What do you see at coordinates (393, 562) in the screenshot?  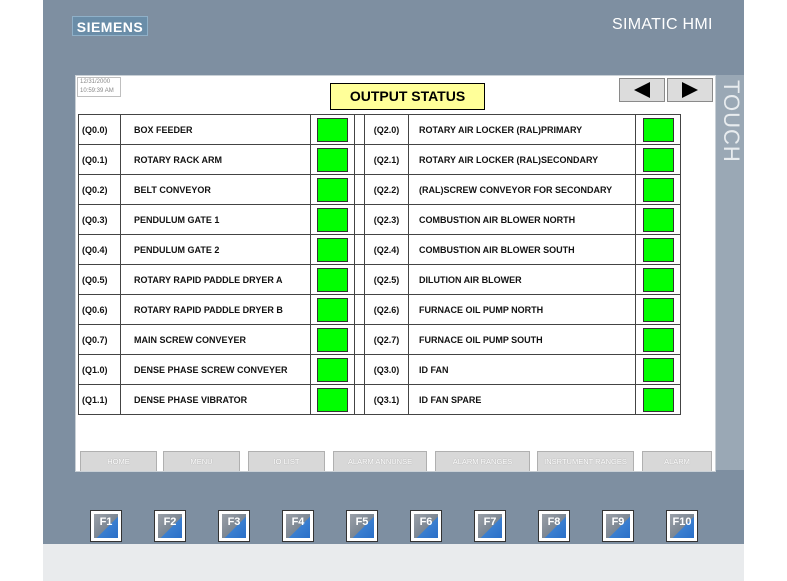 I see `bezel-bottom` at bounding box center [393, 562].